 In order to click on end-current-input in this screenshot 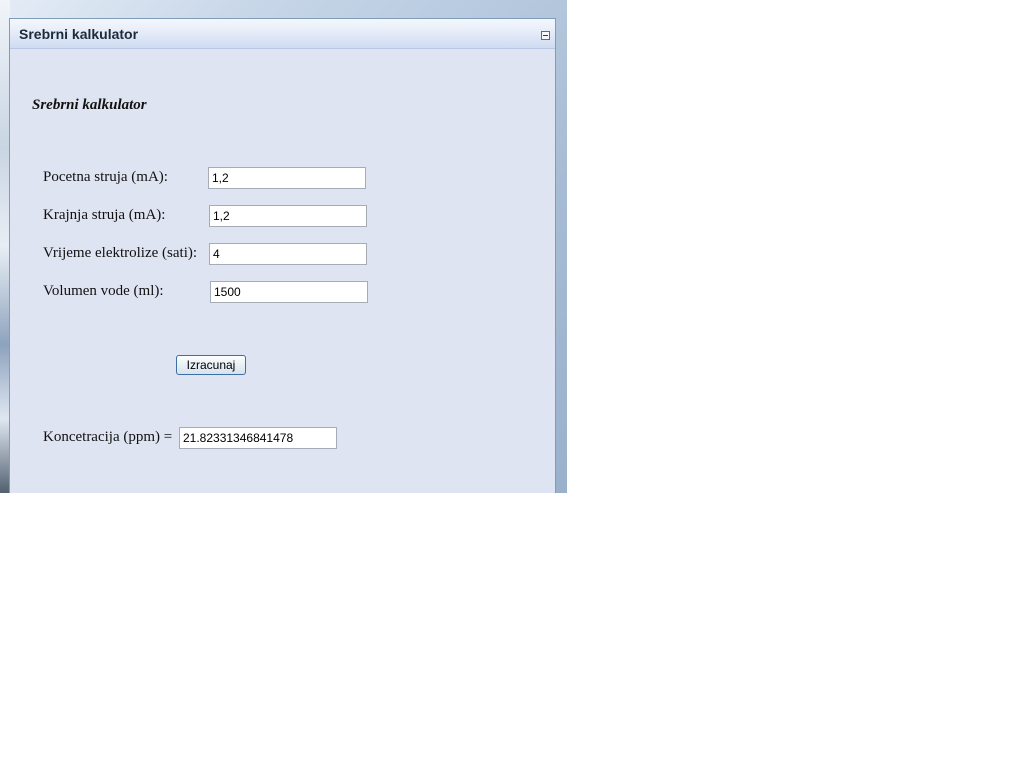, I will do `click(288, 216)`.